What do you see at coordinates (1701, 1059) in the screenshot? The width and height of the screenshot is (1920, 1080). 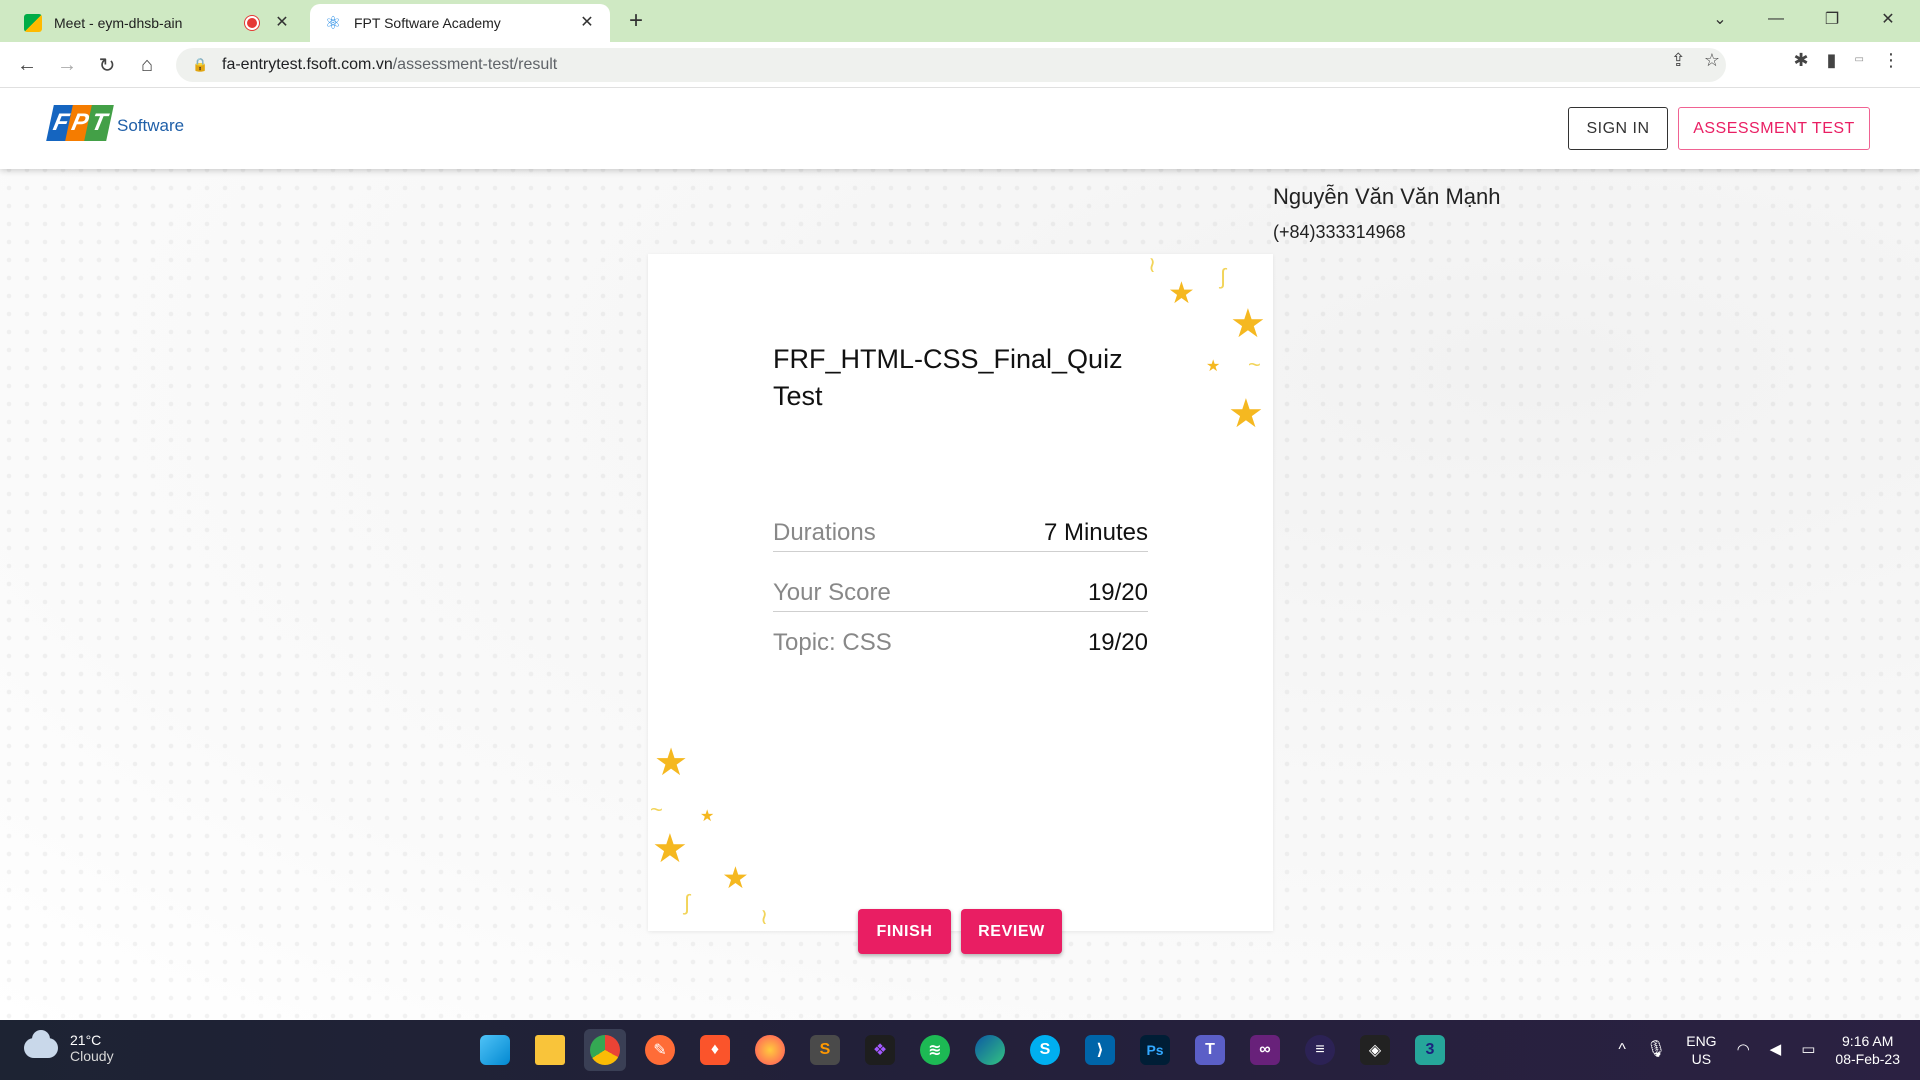 I see `lang-bottom: US` at bounding box center [1701, 1059].